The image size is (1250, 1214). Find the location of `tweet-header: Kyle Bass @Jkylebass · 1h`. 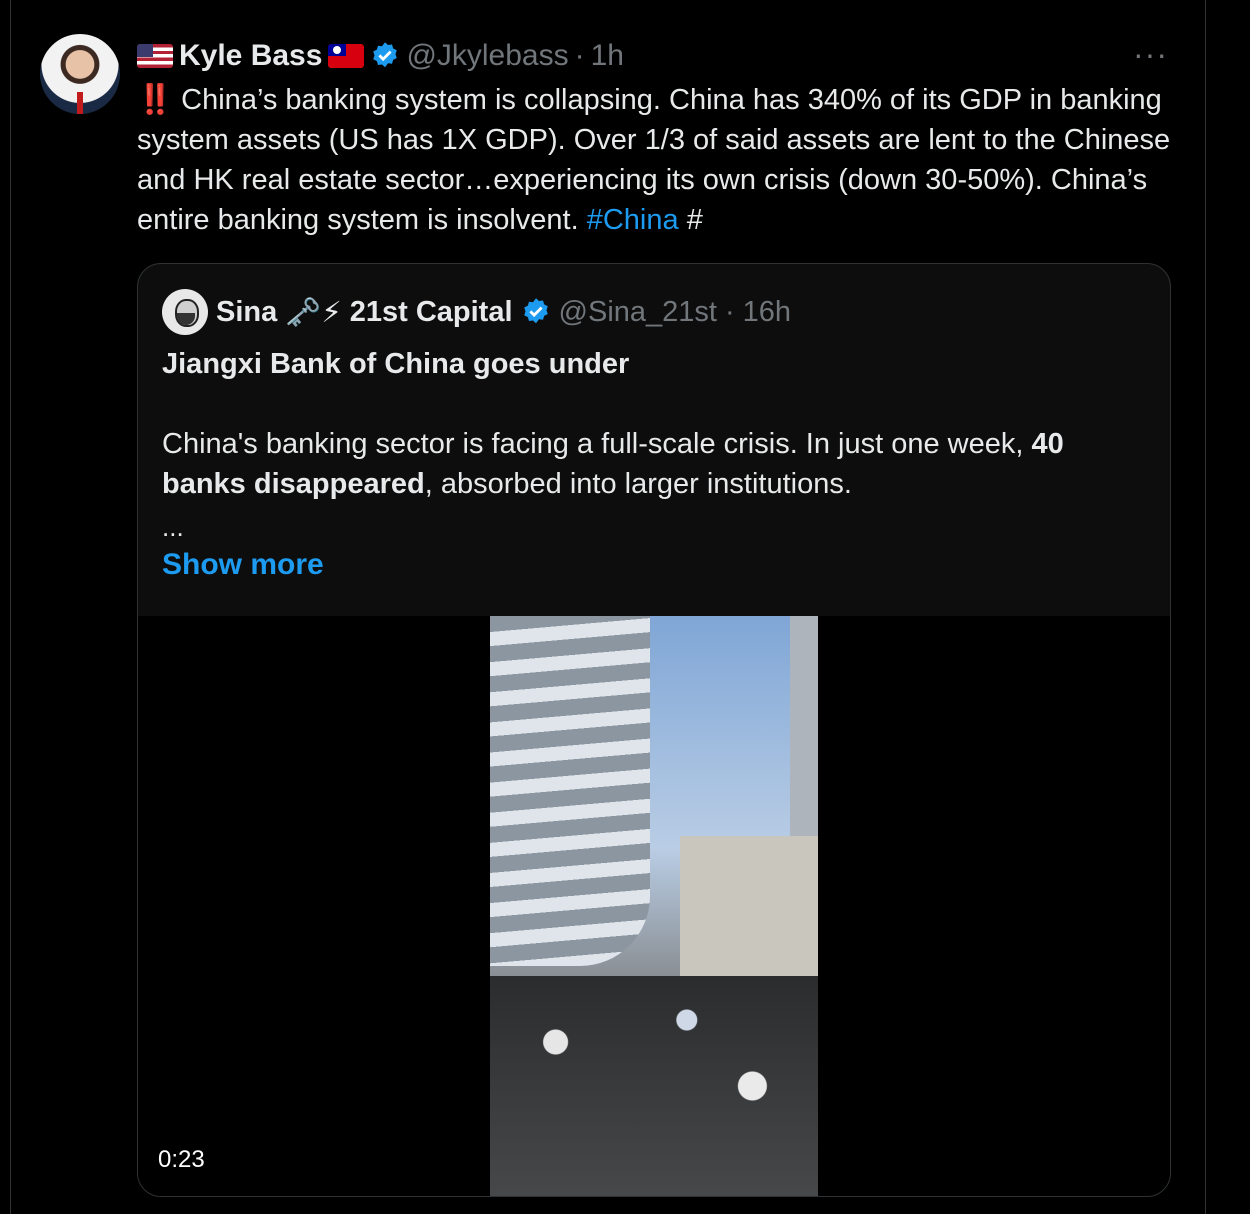

tweet-header: Kyle Bass @Jkylebass · 1h is located at coordinates (380, 56).